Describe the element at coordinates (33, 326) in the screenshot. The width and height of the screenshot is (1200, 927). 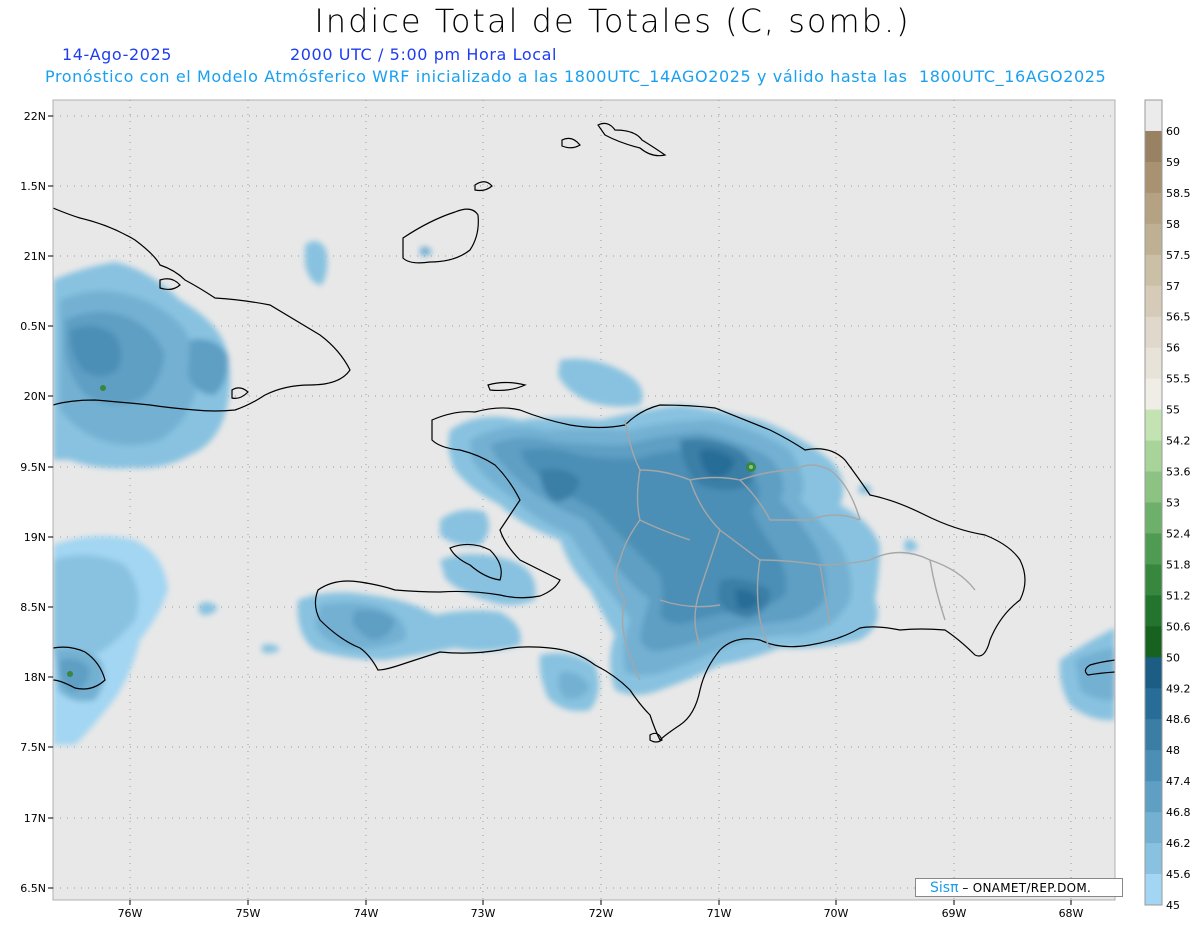
I see `lat-label: 0.5N` at that location.